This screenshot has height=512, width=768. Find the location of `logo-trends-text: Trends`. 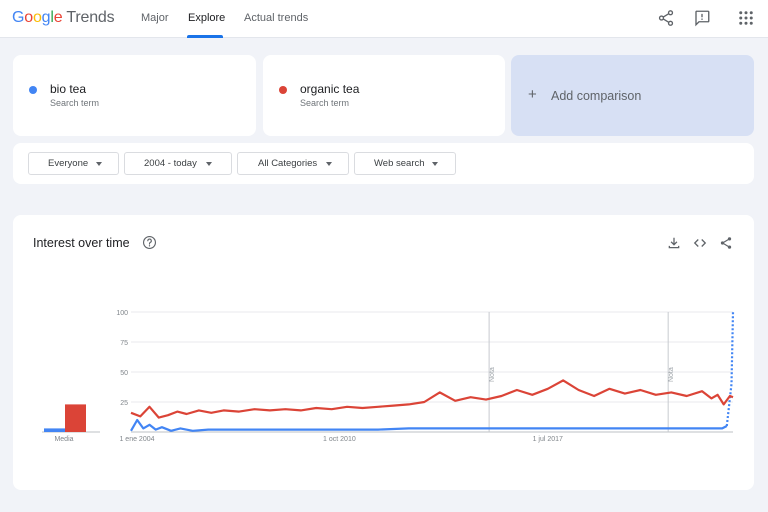

logo-trends-text: Trends is located at coordinates (90, 17).